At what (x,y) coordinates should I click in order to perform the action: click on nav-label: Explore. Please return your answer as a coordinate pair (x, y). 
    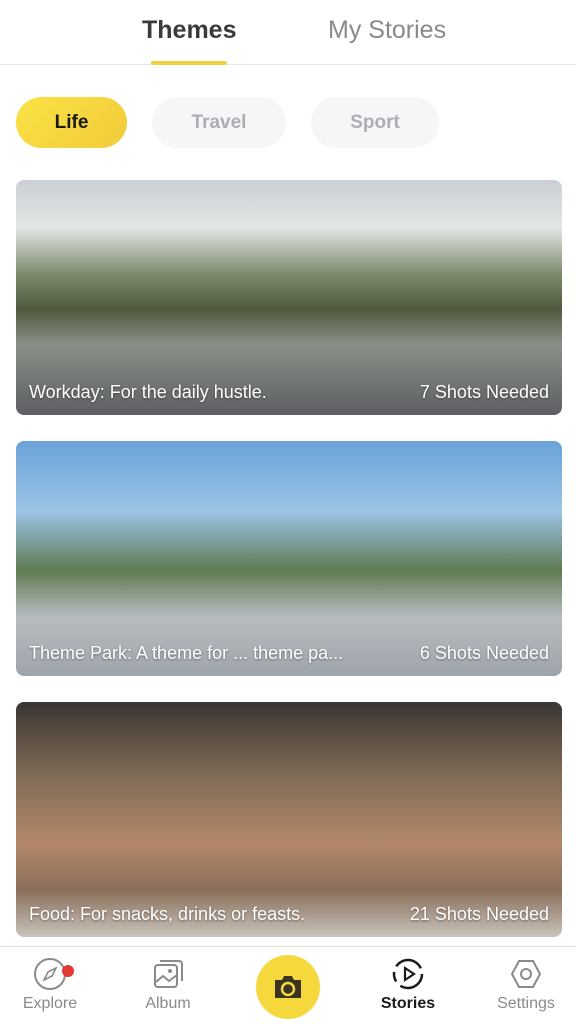
    Looking at the image, I should click on (50, 1003).